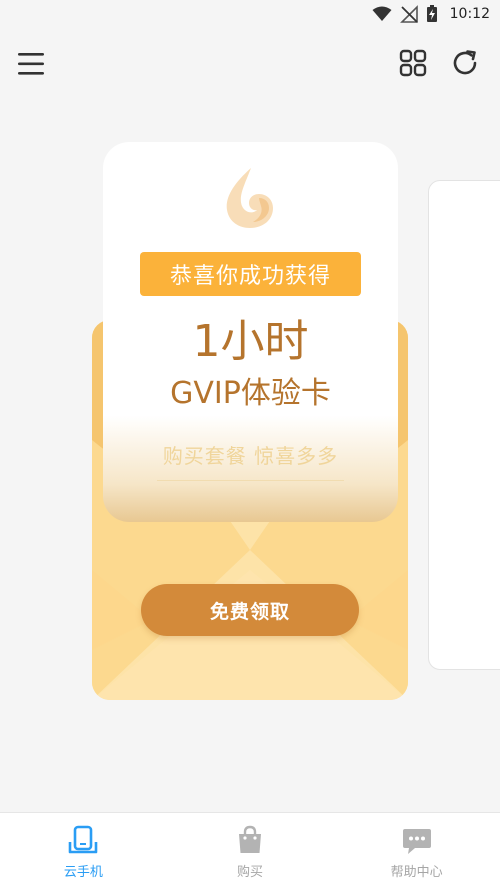 This screenshot has height=888, width=500. Describe the element at coordinates (382, 13) in the screenshot. I see `wifi-icon` at that location.